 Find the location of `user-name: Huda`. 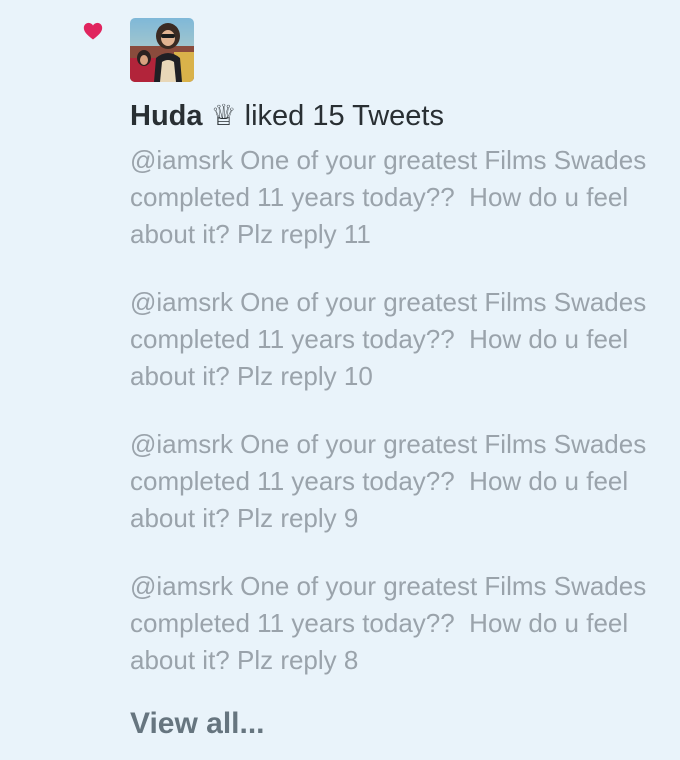

user-name: Huda is located at coordinates (166, 116).